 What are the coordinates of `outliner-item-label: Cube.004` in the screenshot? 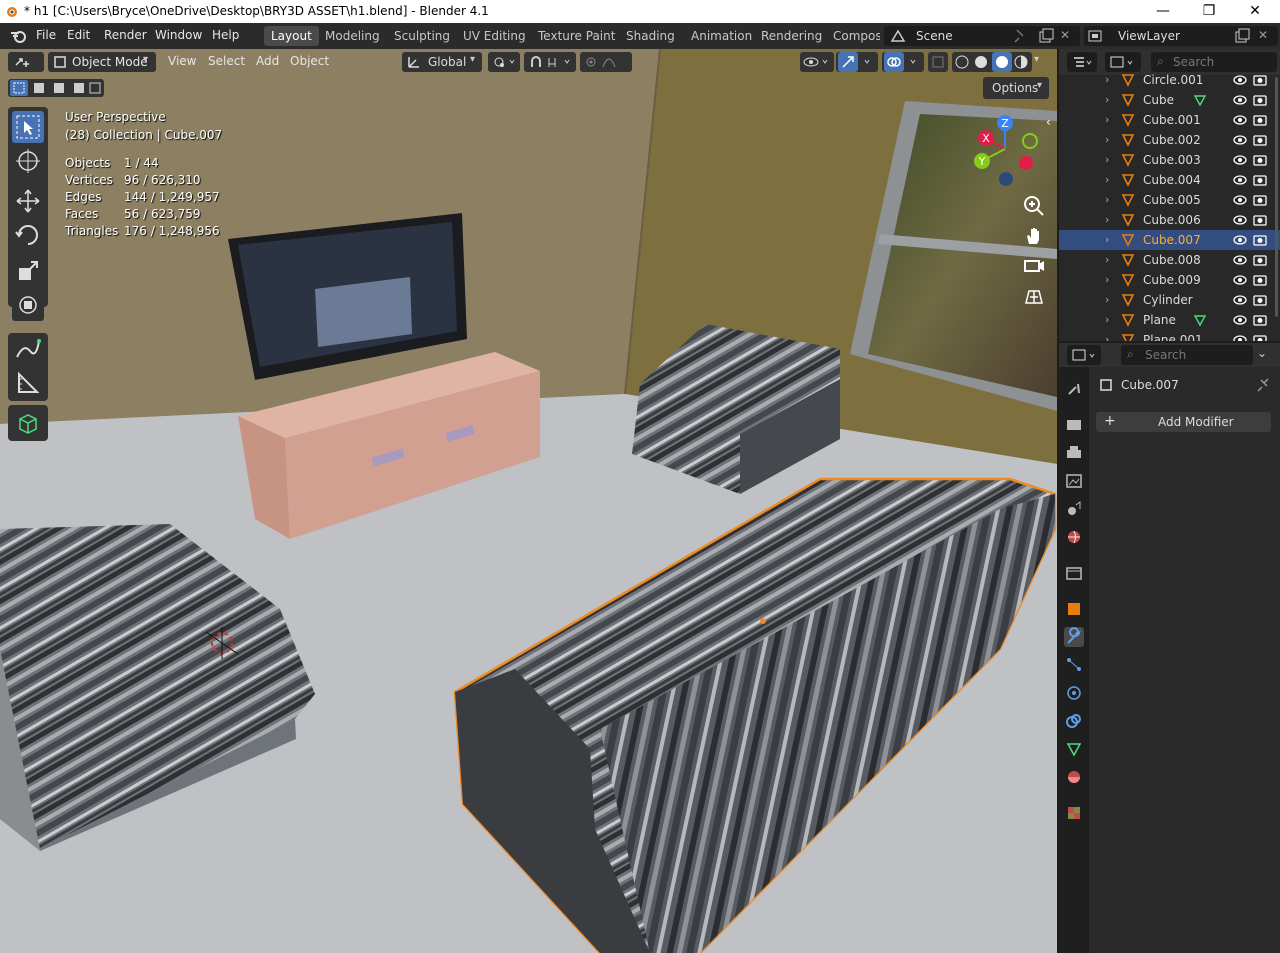 It's located at (1172, 180).